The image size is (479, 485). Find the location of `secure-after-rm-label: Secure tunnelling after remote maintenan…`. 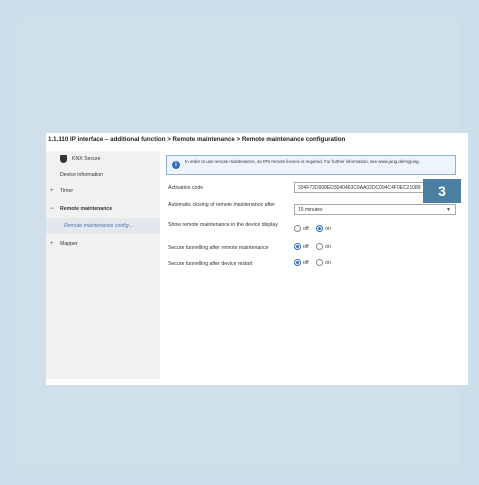

secure-after-rm-label: Secure tunnelling after remote maintenan… is located at coordinates (218, 248).